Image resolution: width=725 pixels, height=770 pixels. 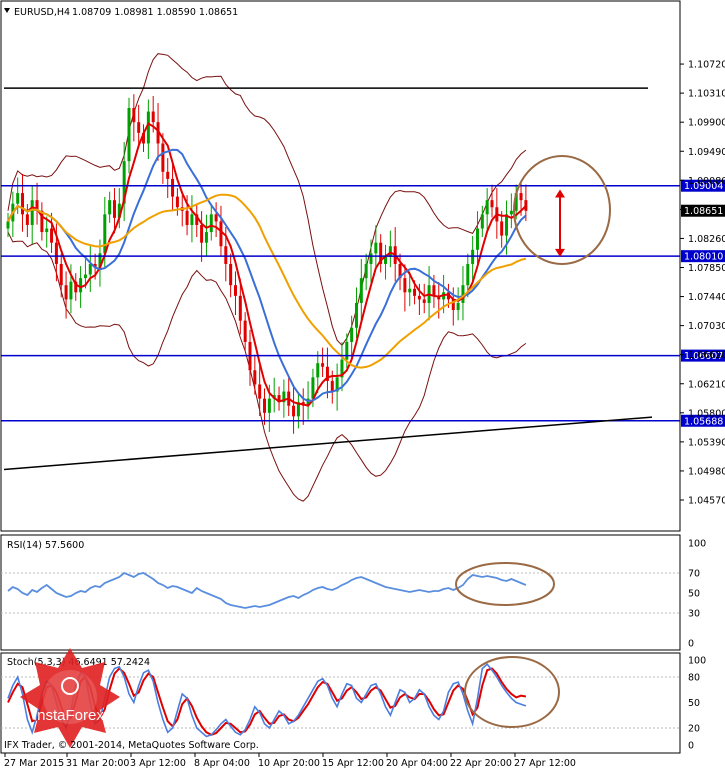 What do you see at coordinates (706, 501) in the screenshot?
I see `price-tick-label: 1.04570` at bounding box center [706, 501].